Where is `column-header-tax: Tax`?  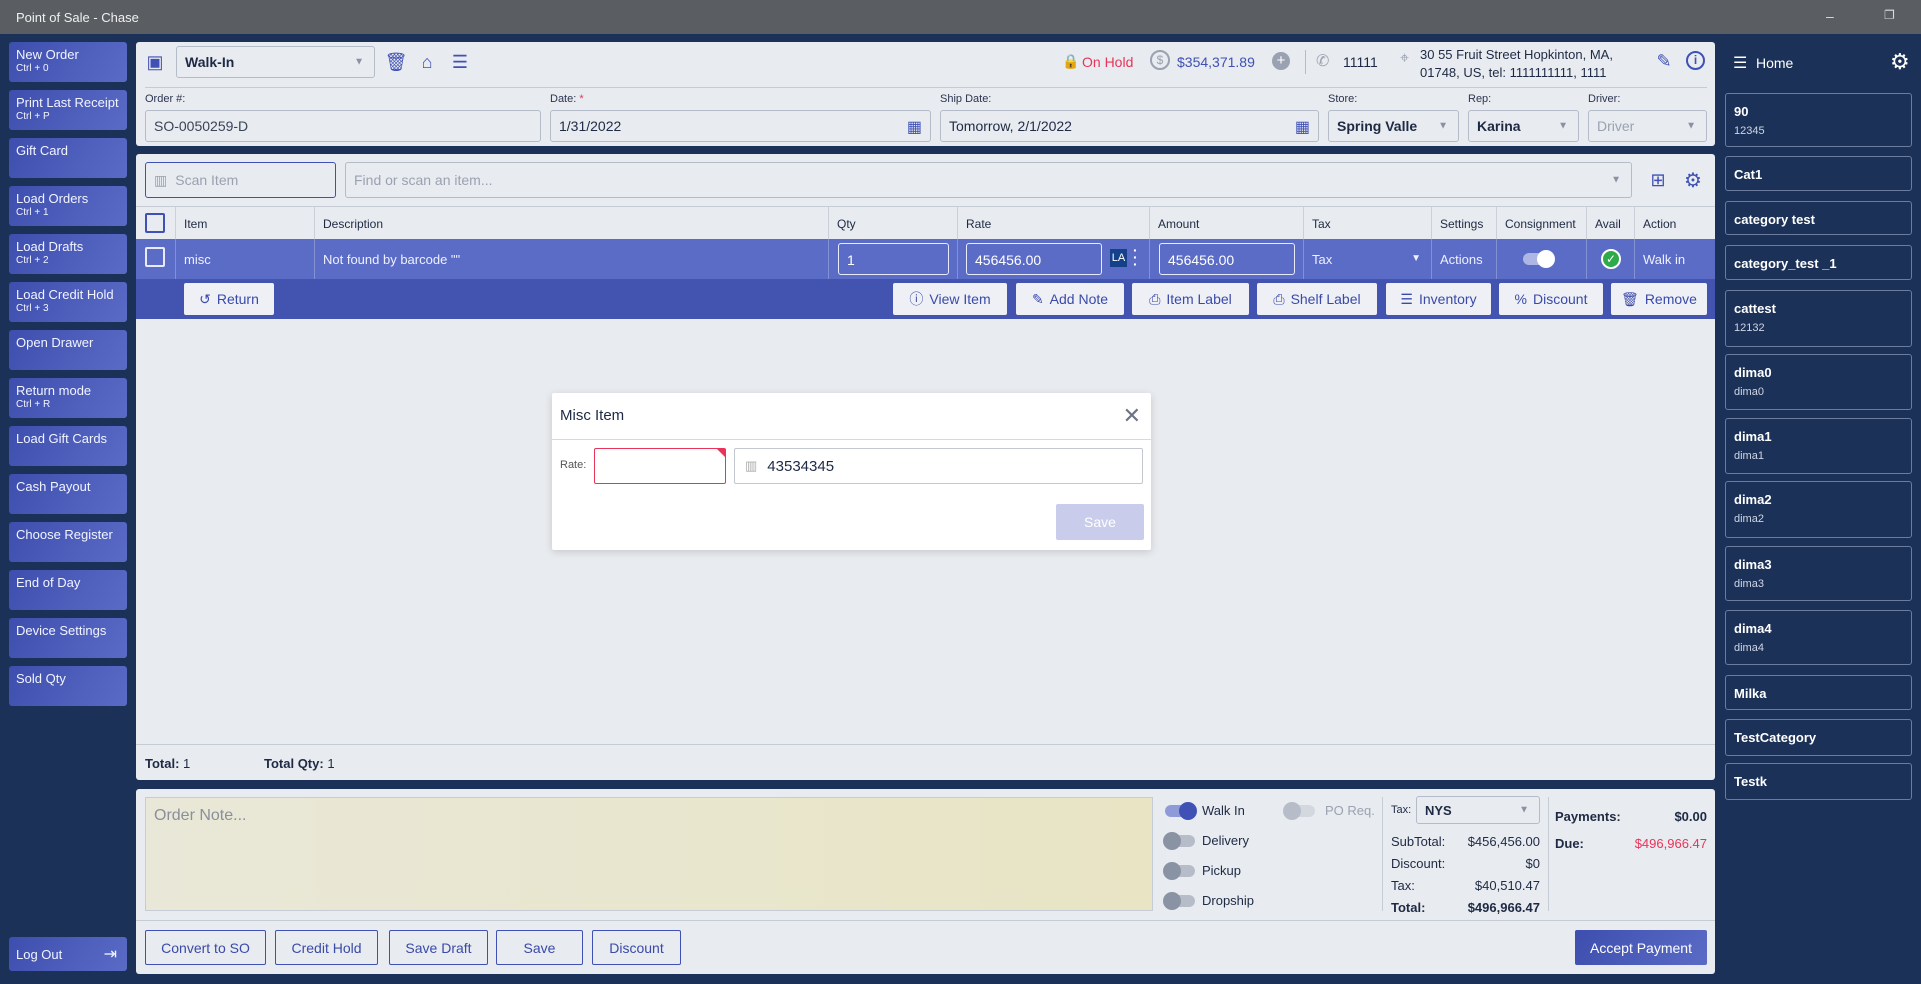
column-header-tax: Tax is located at coordinates (1368, 223).